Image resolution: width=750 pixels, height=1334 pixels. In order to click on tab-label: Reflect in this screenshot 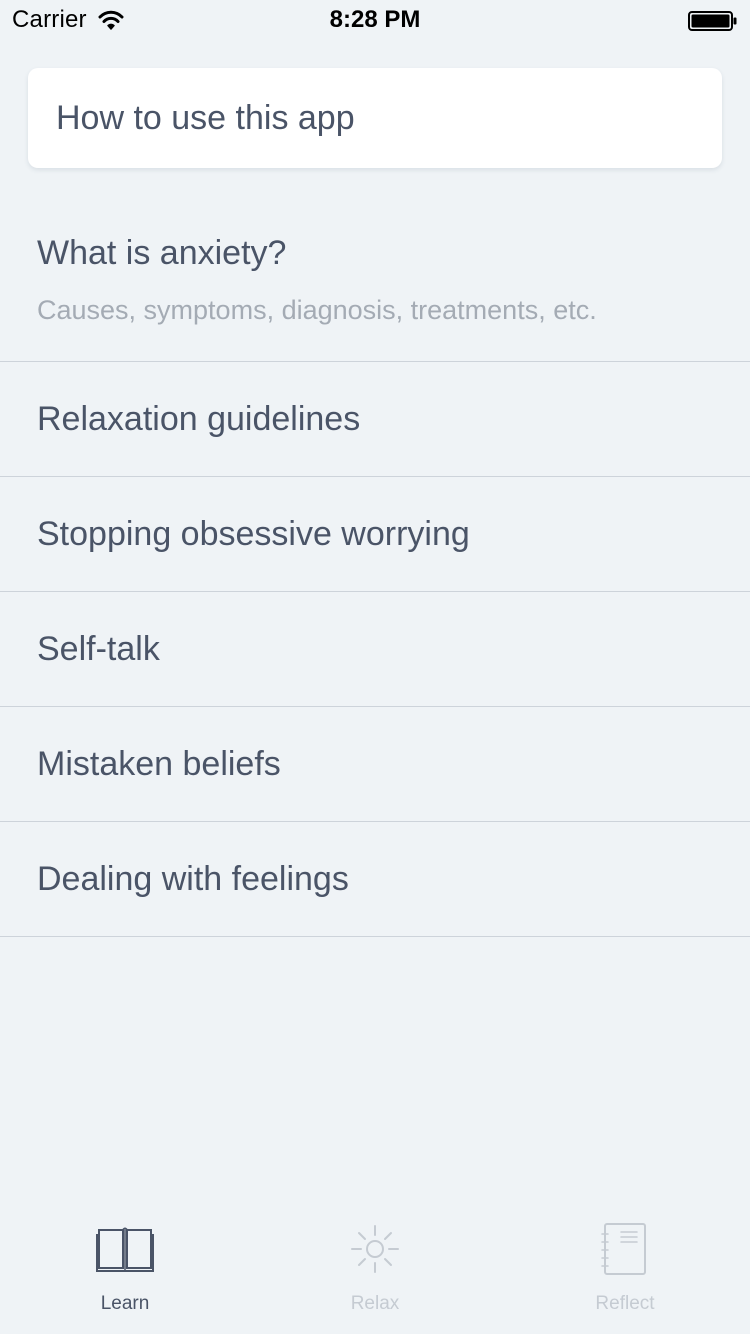, I will do `click(625, 1303)`.